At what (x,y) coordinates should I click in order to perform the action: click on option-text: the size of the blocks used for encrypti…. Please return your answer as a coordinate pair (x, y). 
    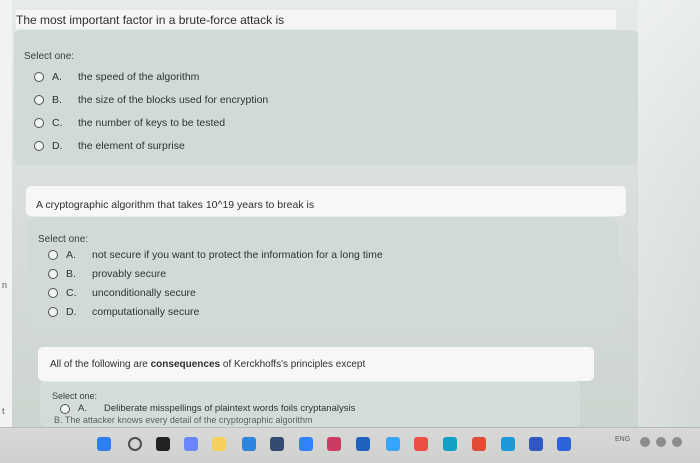
    Looking at the image, I should click on (173, 100).